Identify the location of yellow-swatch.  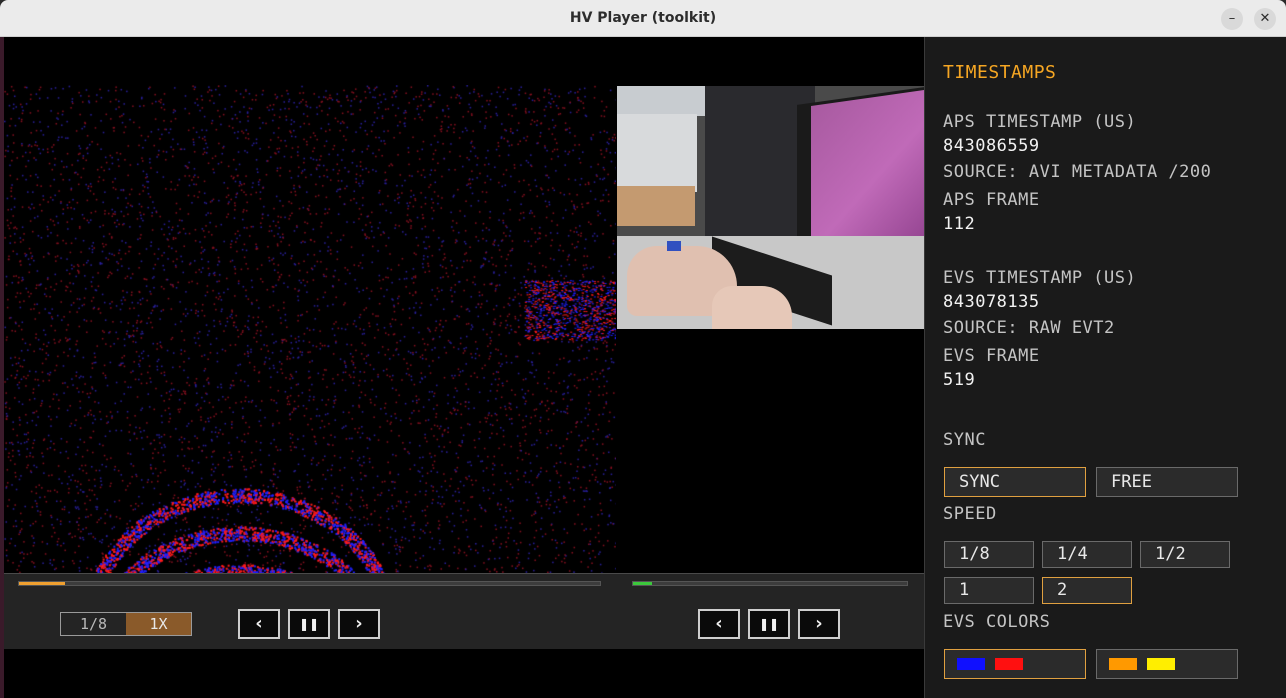
(1161, 664).